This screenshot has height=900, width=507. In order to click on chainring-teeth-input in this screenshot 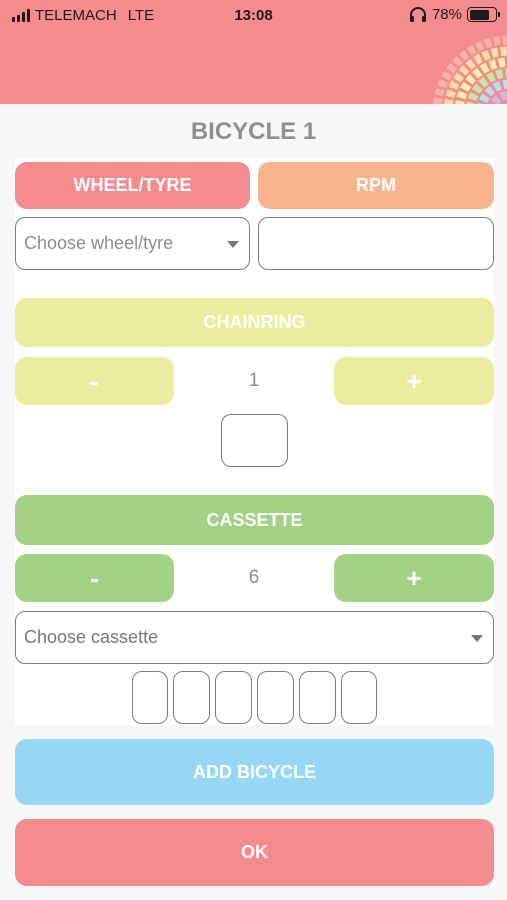, I will do `click(254, 440)`.